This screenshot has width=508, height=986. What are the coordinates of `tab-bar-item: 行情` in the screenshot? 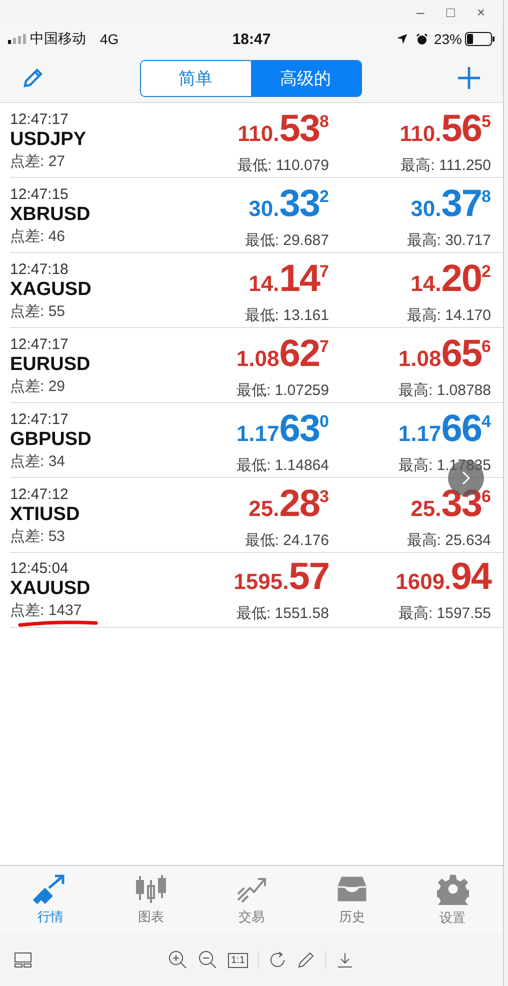 It's located at (50, 900).